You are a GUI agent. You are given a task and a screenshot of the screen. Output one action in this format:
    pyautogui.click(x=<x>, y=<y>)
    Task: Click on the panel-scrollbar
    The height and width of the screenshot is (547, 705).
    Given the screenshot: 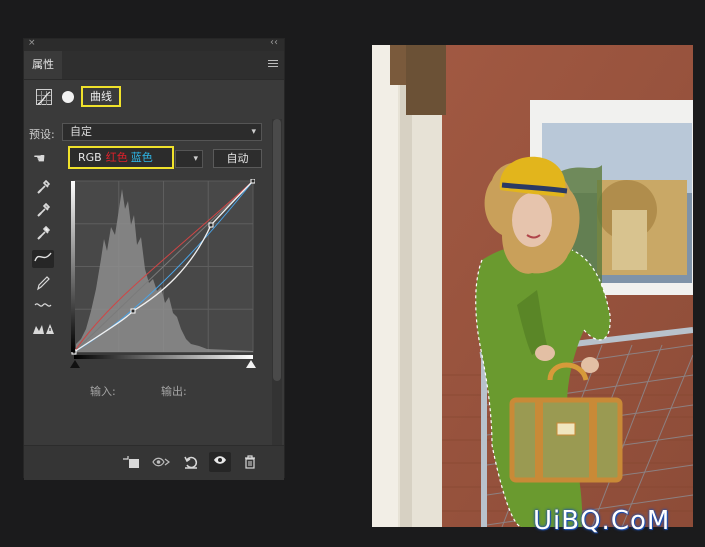 What is the action you would take?
    pyautogui.click(x=277, y=292)
    